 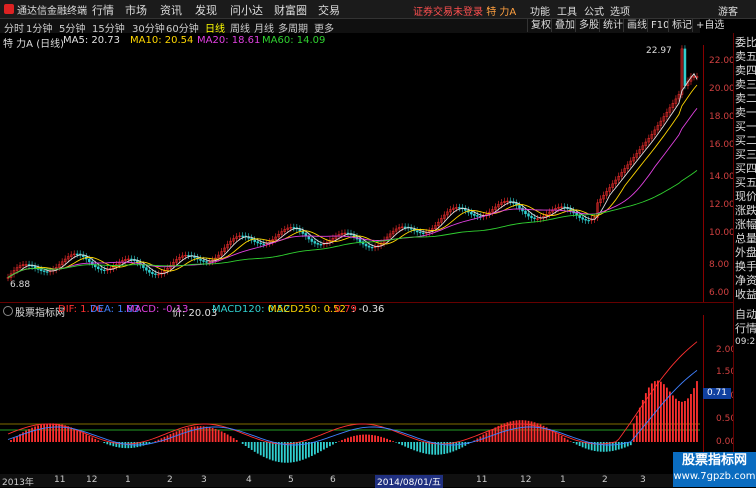 What do you see at coordinates (108, 27) in the screenshot?
I see `period-15min: 15分钟` at bounding box center [108, 27].